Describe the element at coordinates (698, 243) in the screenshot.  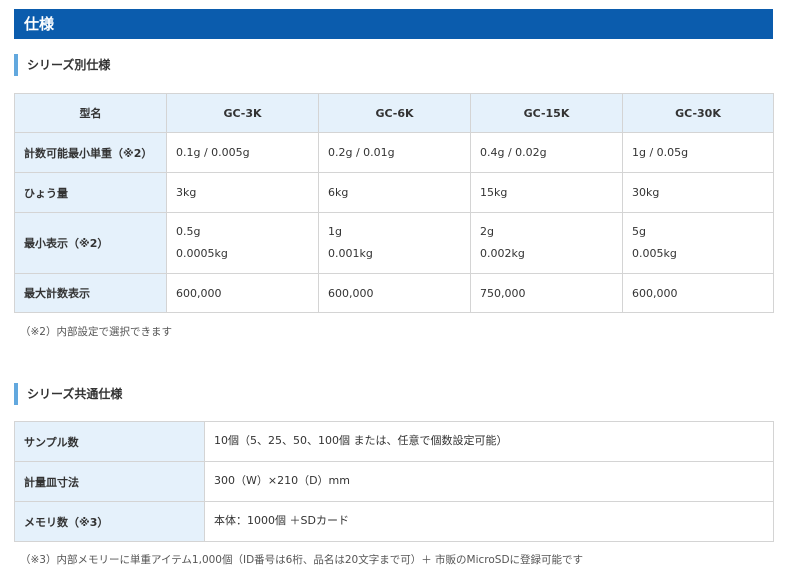
I see `table-cell: 5g 0.005kg` at that location.